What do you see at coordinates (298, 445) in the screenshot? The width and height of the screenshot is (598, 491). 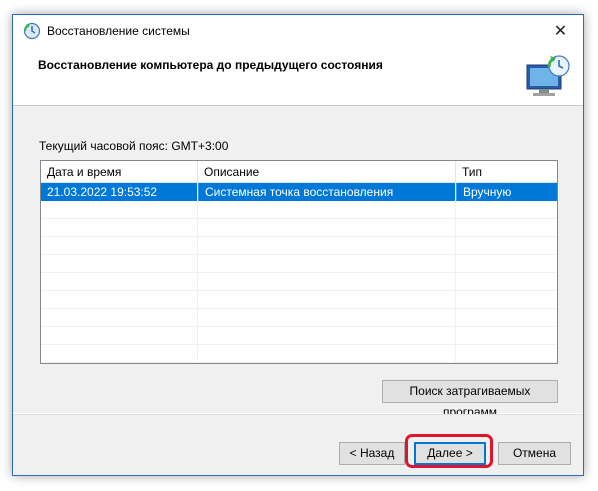 I see `wizard-footer: < Назад Далее > Отмена` at bounding box center [298, 445].